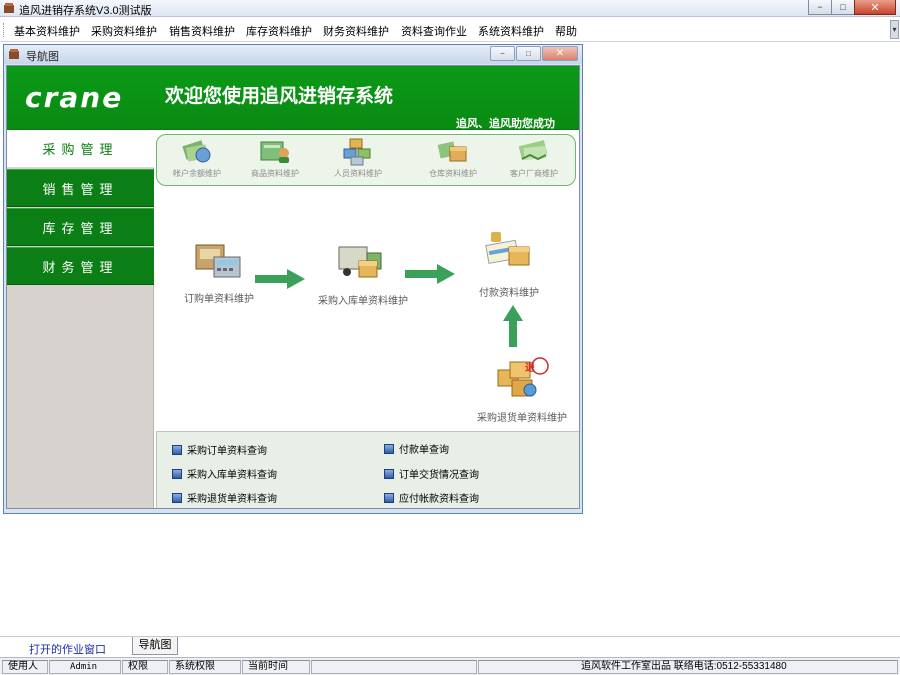 This screenshot has height=675, width=900. Describe the element at coordinates (202, 31) in the screenshot. I see `menu-sales-data: 销售资料维护` at that location.